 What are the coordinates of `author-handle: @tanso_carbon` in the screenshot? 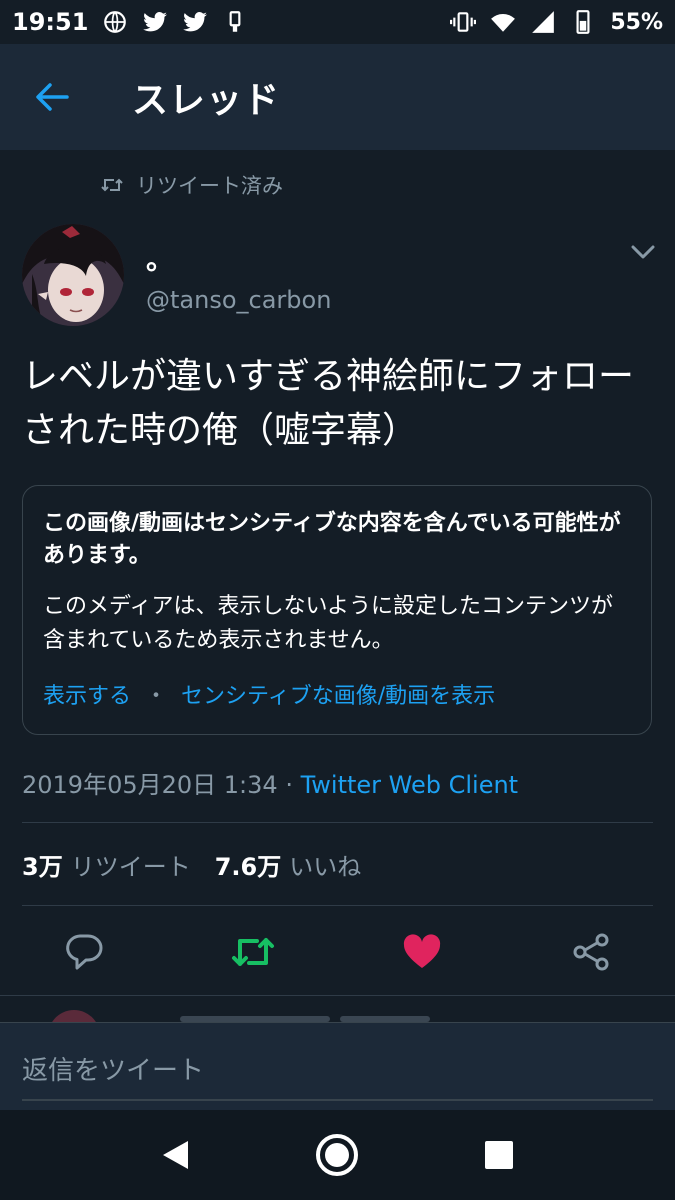 It's located at (239, 300).